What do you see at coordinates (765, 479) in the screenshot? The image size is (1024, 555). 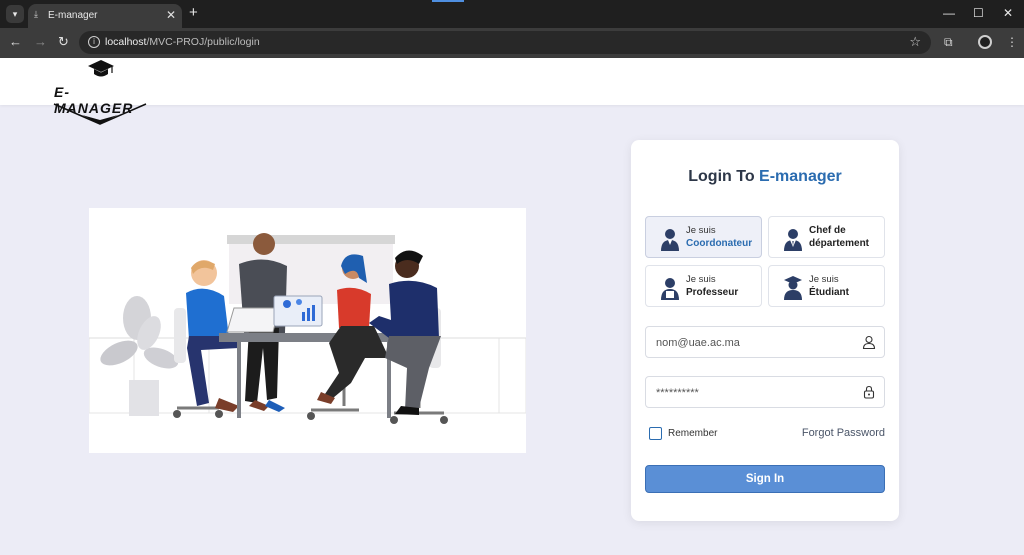 I see `sign-in-button: Sign In` at bounding box center [765, 479].